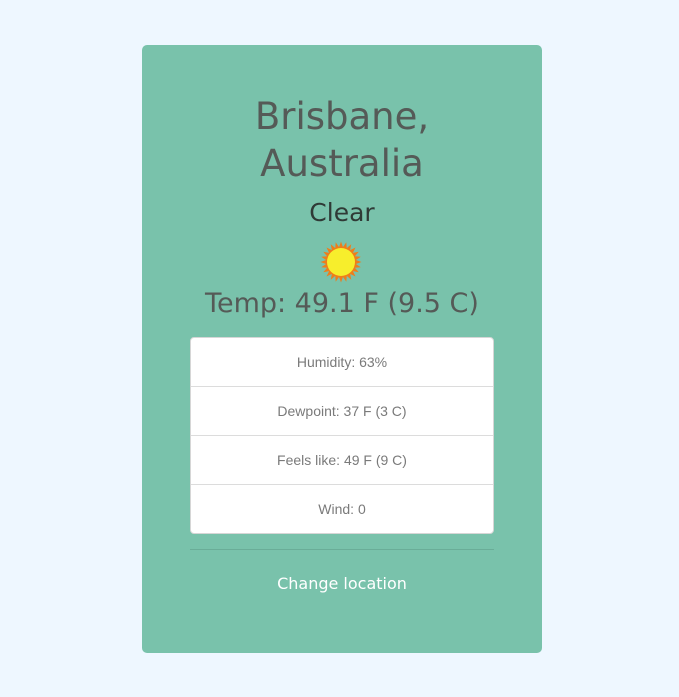 The width and height of the screenshot is (679, 697). Describe the element at coordinates (342, 549) in the screenshot. I see `divider` at that location.